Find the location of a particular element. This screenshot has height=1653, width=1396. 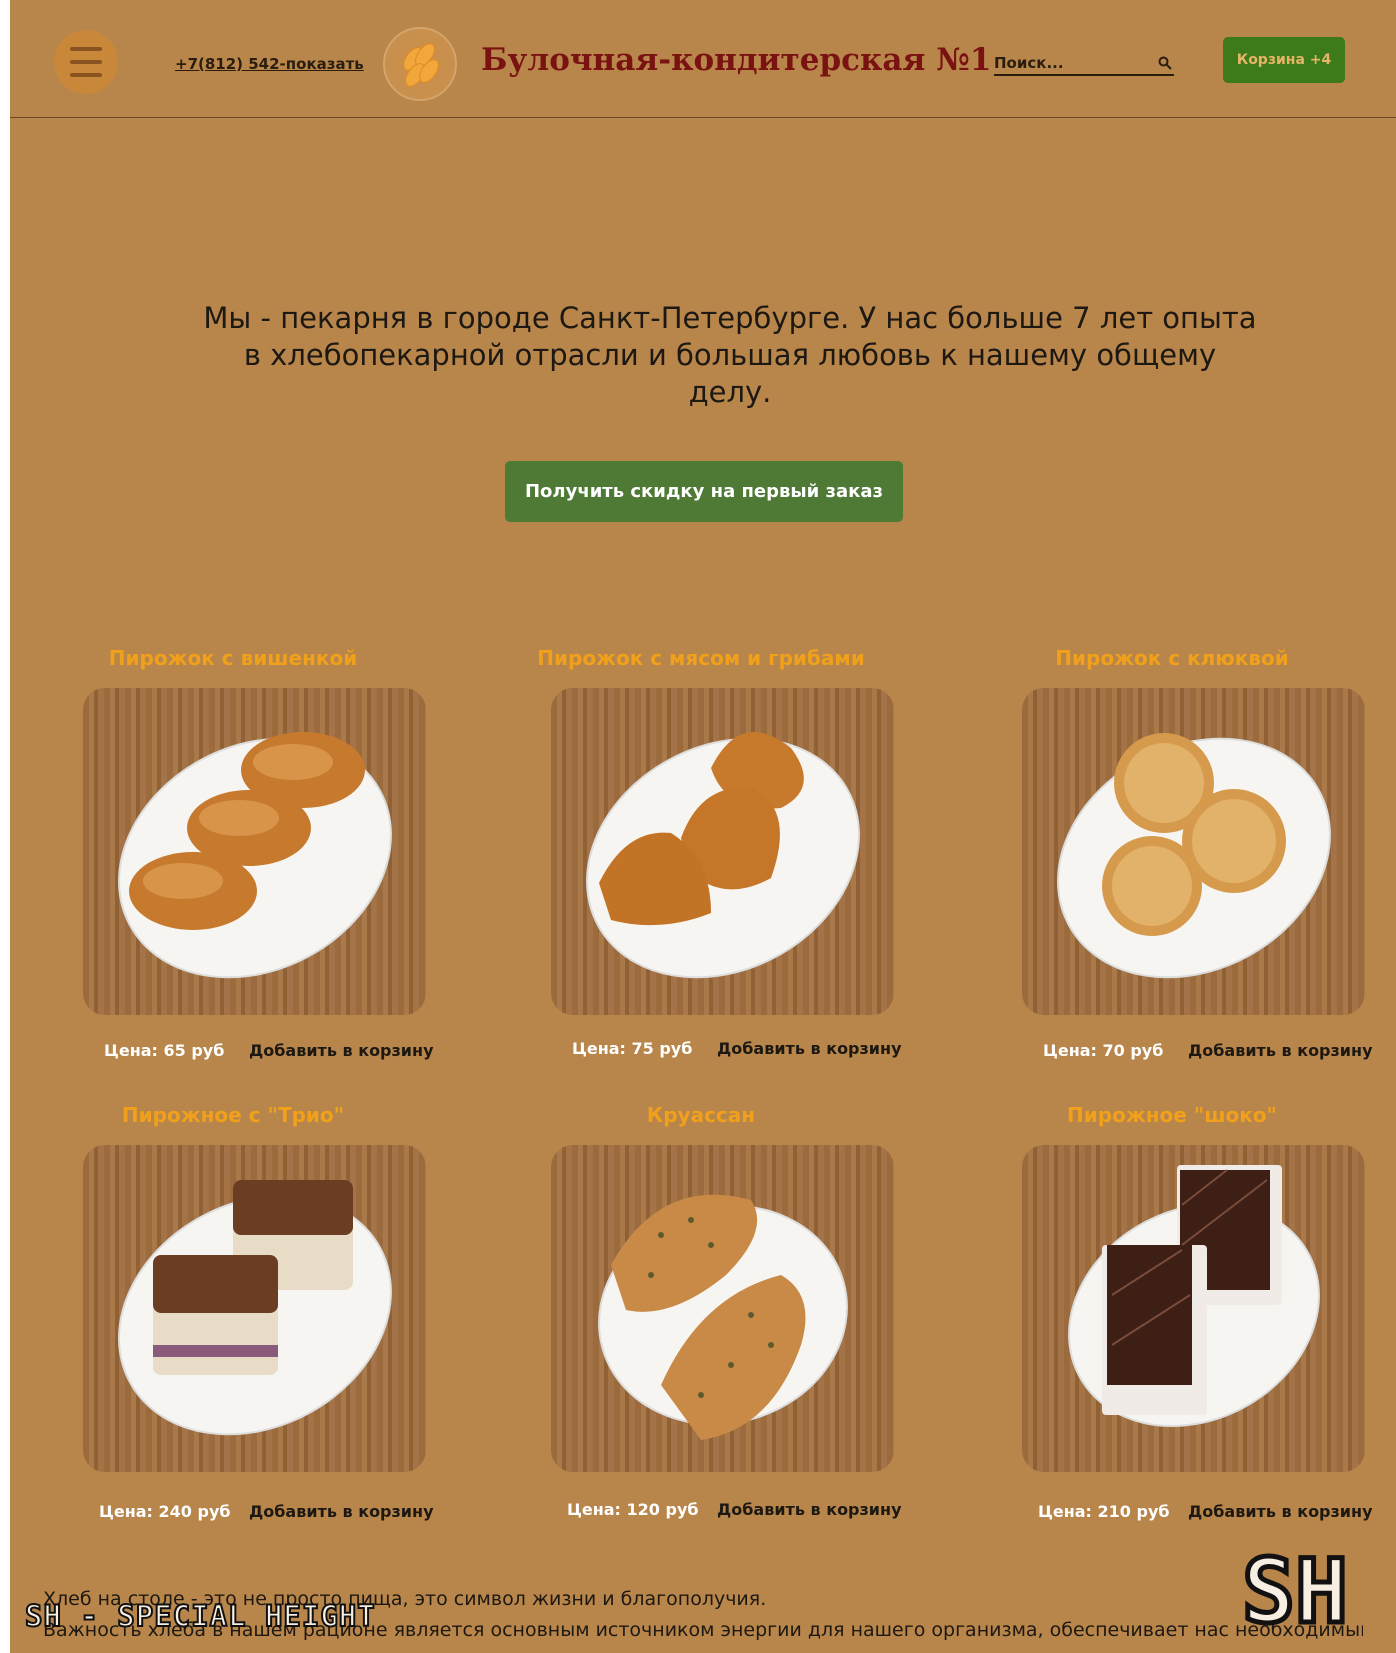

sh-logo-text: SH is located at coordinates (1295, 1589).